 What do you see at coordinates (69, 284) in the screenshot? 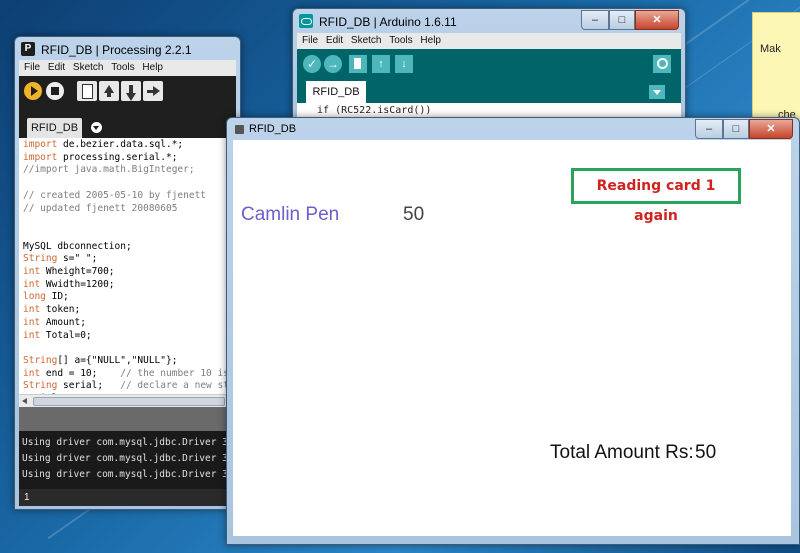
I see `code-line: int Wwidth=1200;` at bounding box center [69, 284].